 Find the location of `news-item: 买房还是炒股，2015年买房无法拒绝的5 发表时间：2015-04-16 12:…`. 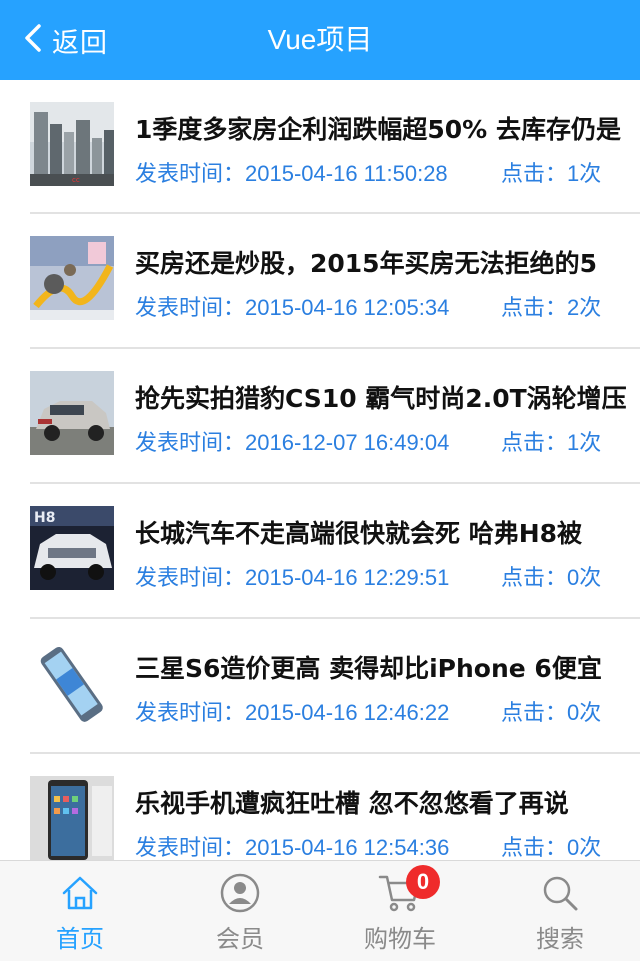

news-item: 买房还是炒股，2015年买房无法拒绝的5 发表时间：2015-04-16 12:… is located at coordinates (335, 281).